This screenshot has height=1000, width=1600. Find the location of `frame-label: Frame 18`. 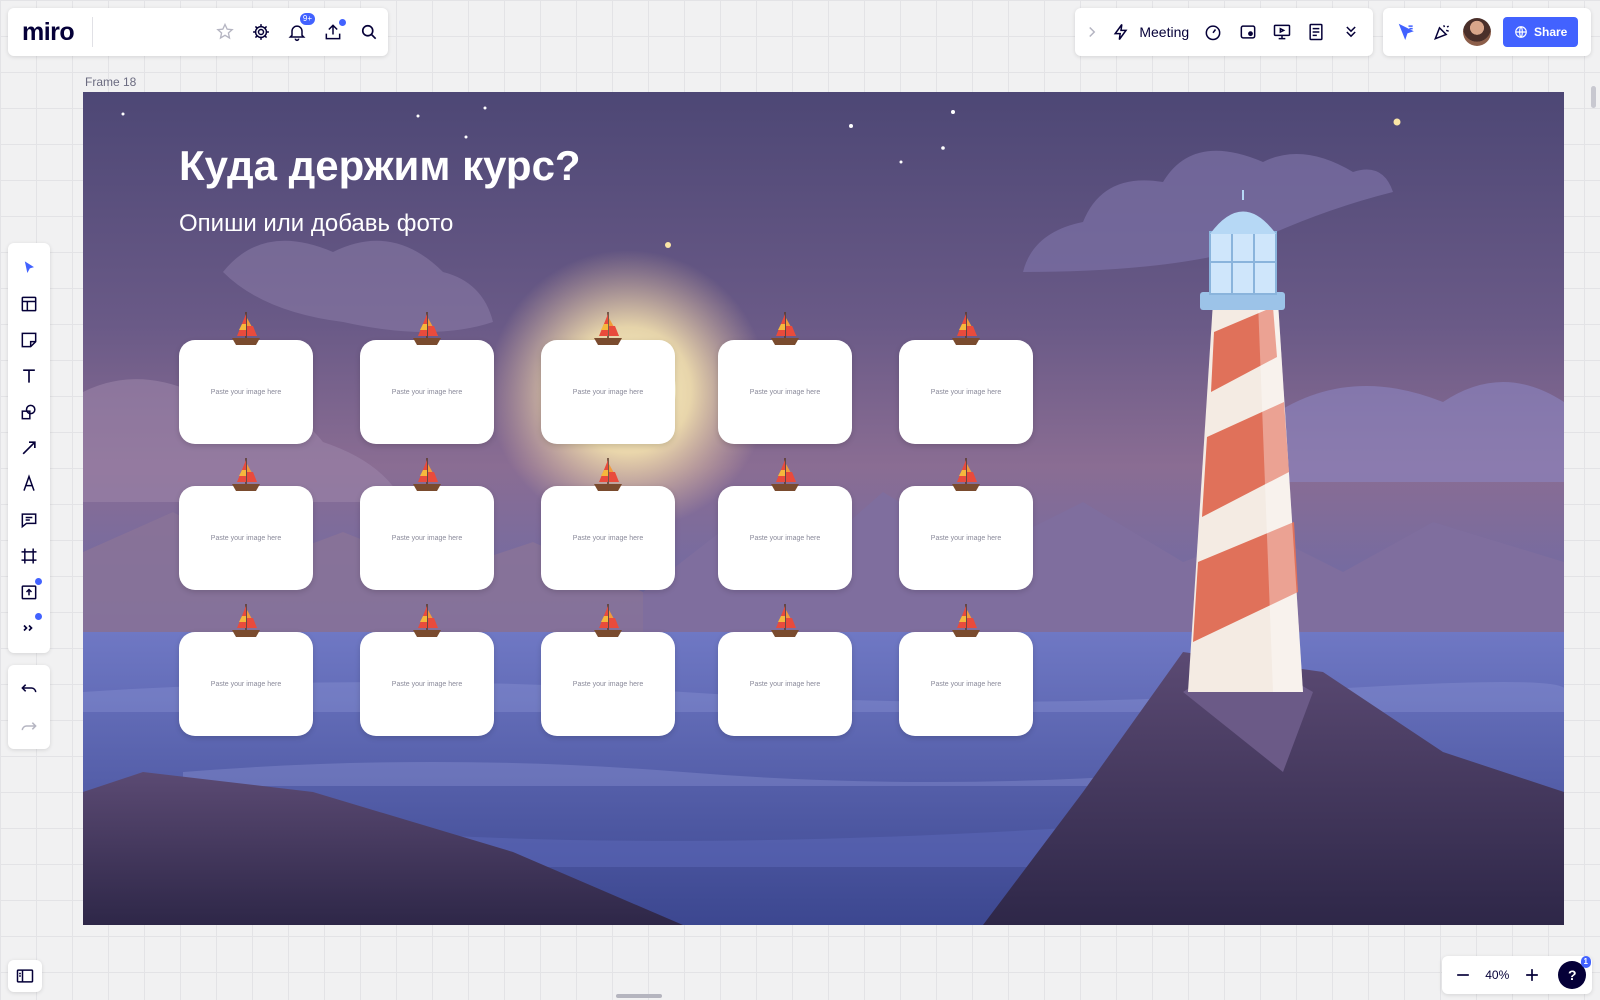

frame-label: Frame 18 is located at coordinates (110, 82).